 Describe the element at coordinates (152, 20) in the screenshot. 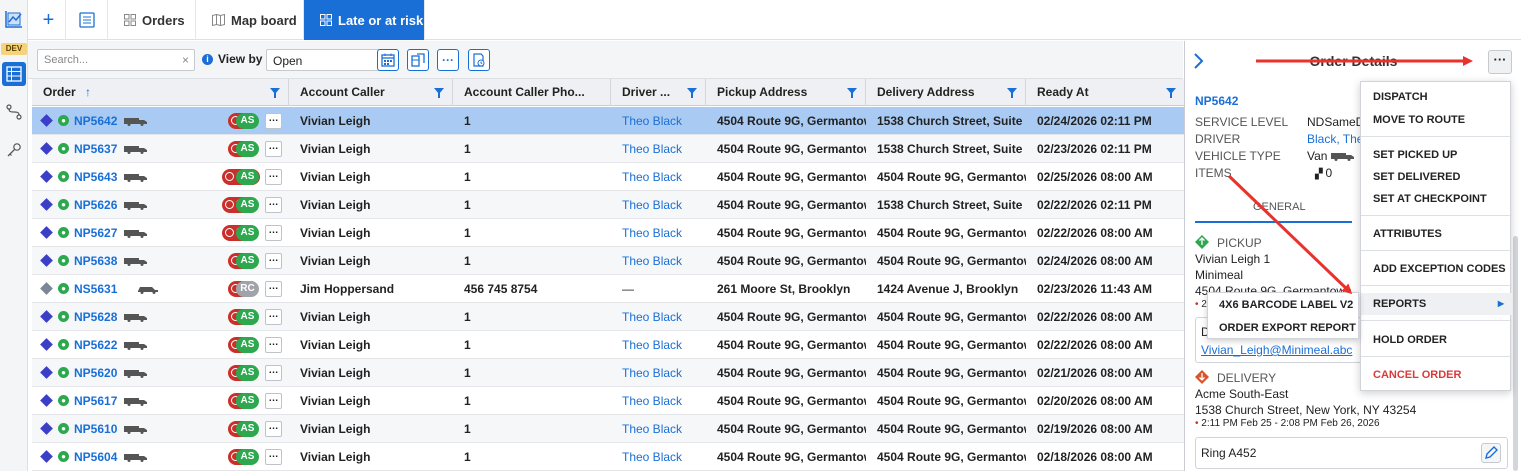

I see `tab-orders: Orders` at that location.